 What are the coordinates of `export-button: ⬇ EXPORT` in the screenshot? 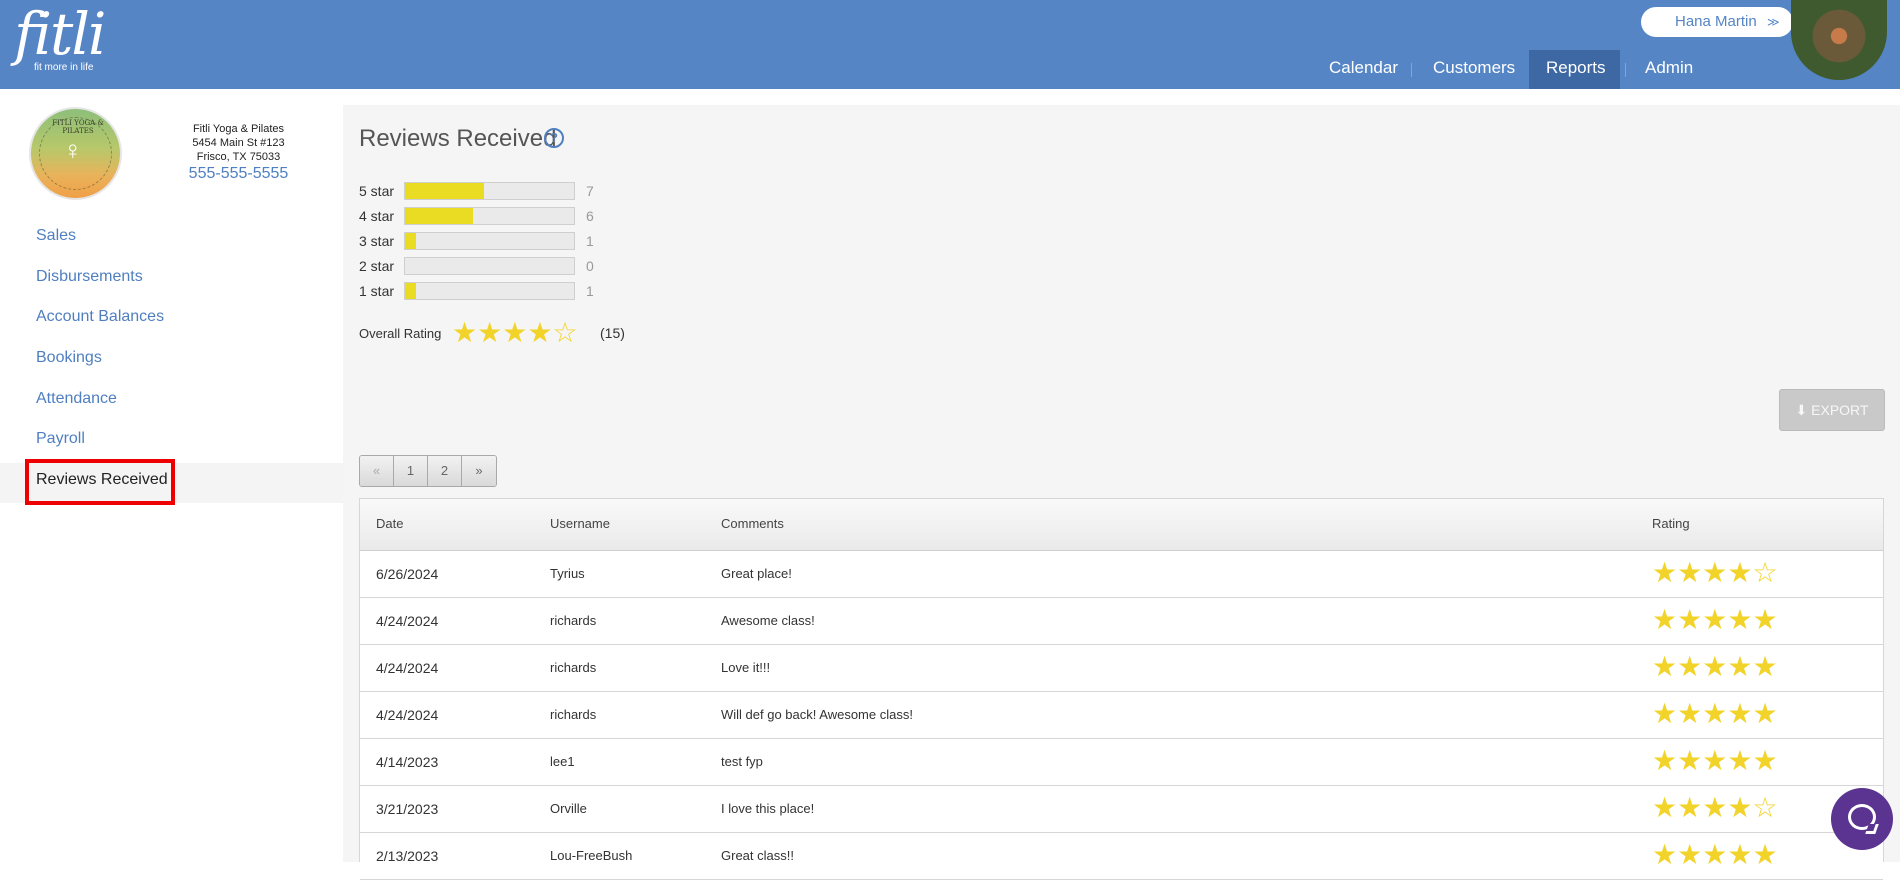 It's located at (1832, 410).